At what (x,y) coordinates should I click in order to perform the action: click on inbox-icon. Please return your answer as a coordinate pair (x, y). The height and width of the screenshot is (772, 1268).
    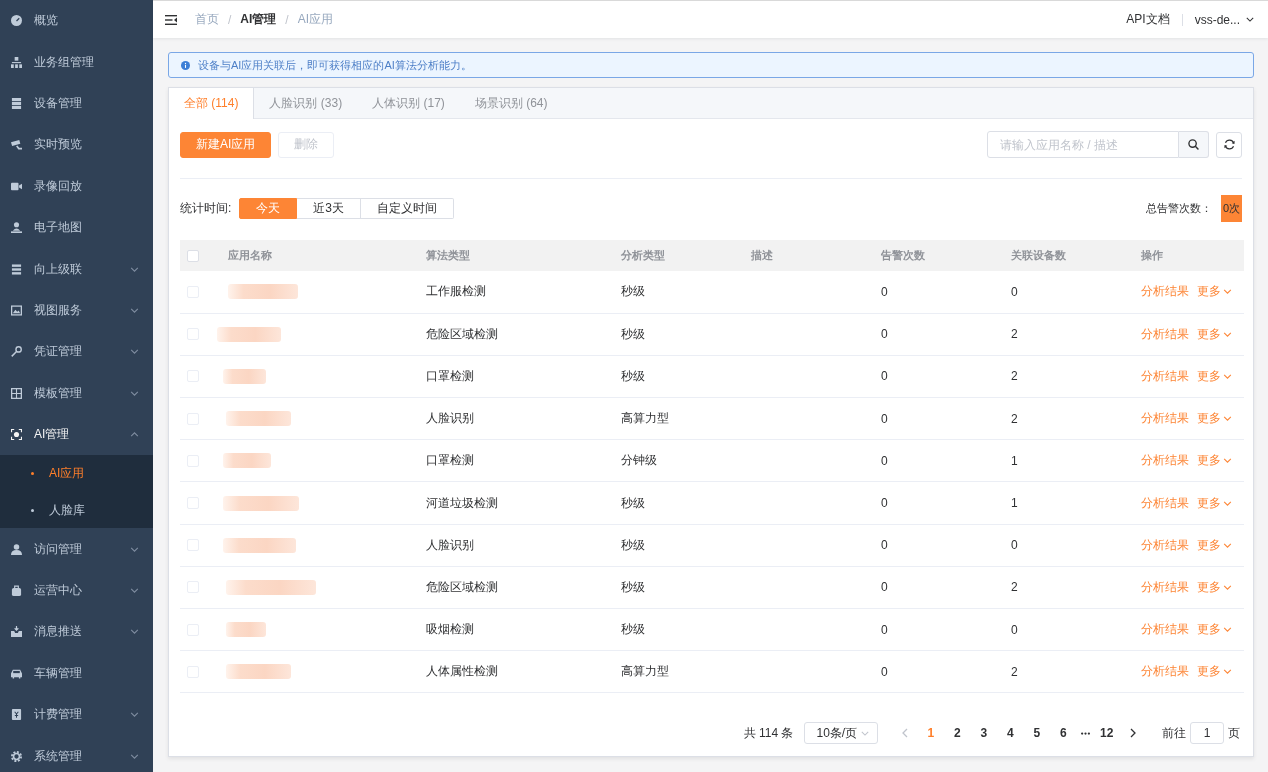
    Looking at the image, I should click on (16, 632).